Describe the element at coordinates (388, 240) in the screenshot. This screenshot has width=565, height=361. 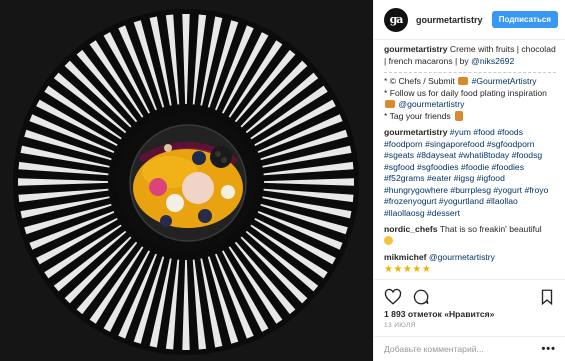
I see `smile-emoji-icon` at that location.